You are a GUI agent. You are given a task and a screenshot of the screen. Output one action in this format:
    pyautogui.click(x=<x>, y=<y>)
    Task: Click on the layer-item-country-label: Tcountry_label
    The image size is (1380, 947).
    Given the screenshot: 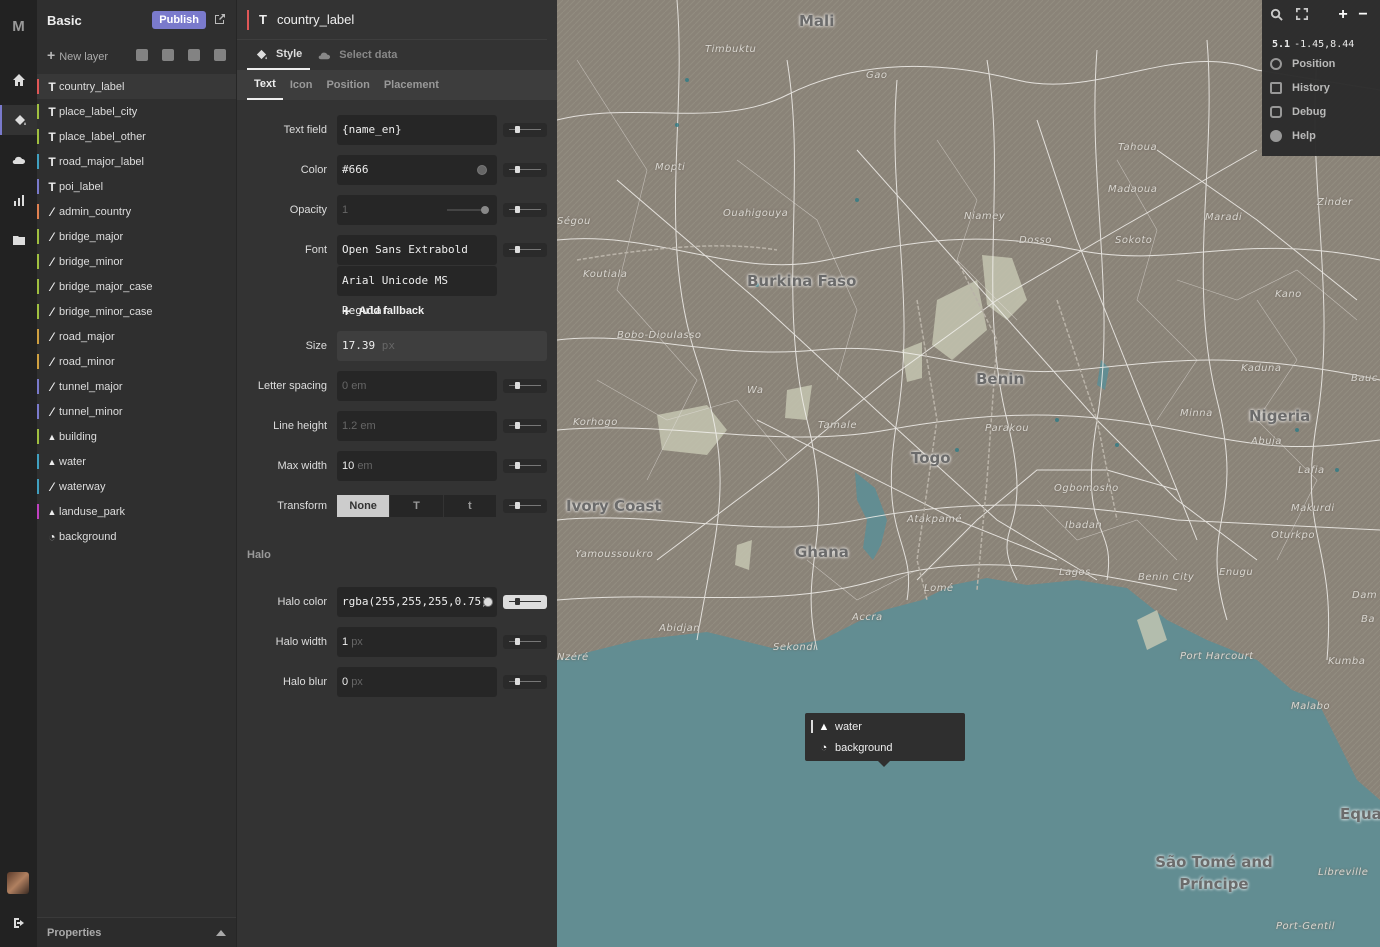 What is the action you would take?
    pyautogui.click(x=136, y=86)
    